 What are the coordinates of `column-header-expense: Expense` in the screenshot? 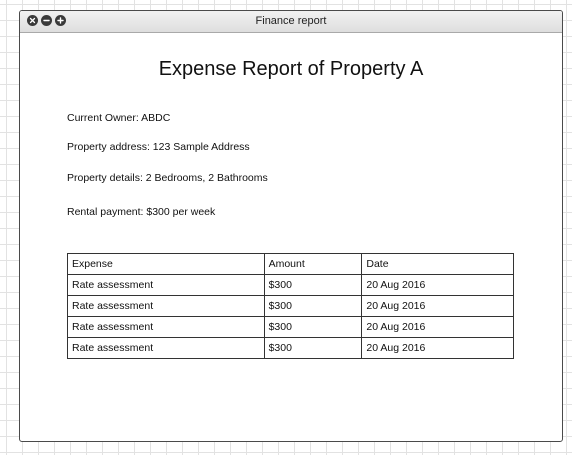 It's located at (166, 264).